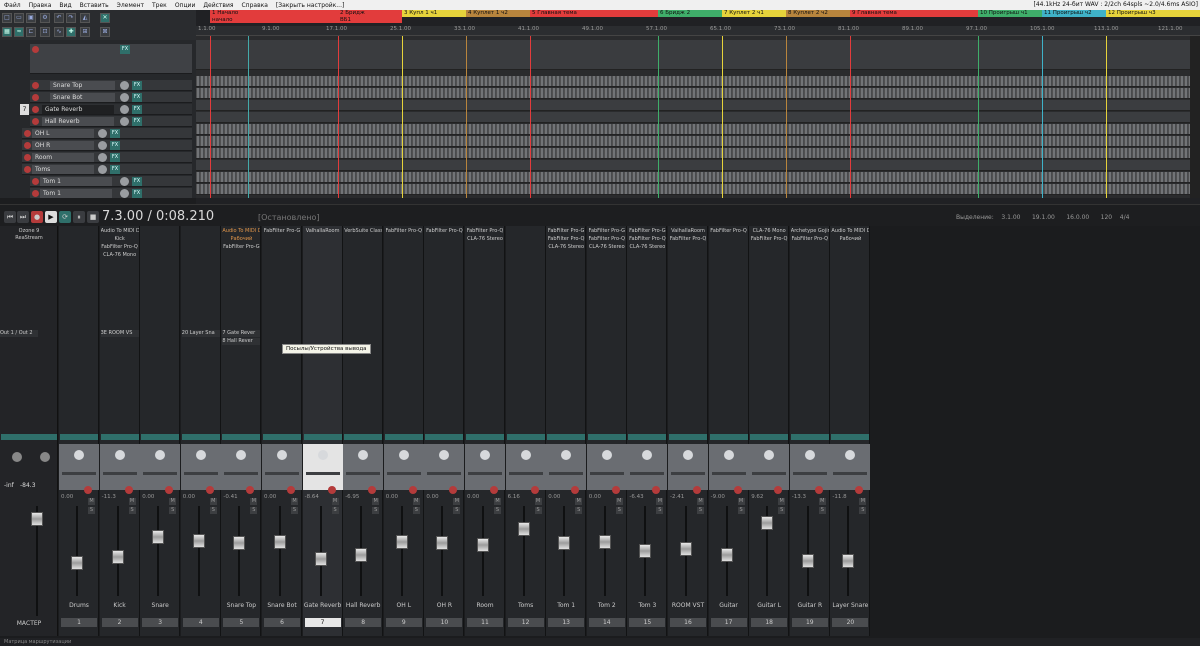  Describe the element at coordinates (839, 497) in the screenshot. I see `volume-value: -11.8` at that location.